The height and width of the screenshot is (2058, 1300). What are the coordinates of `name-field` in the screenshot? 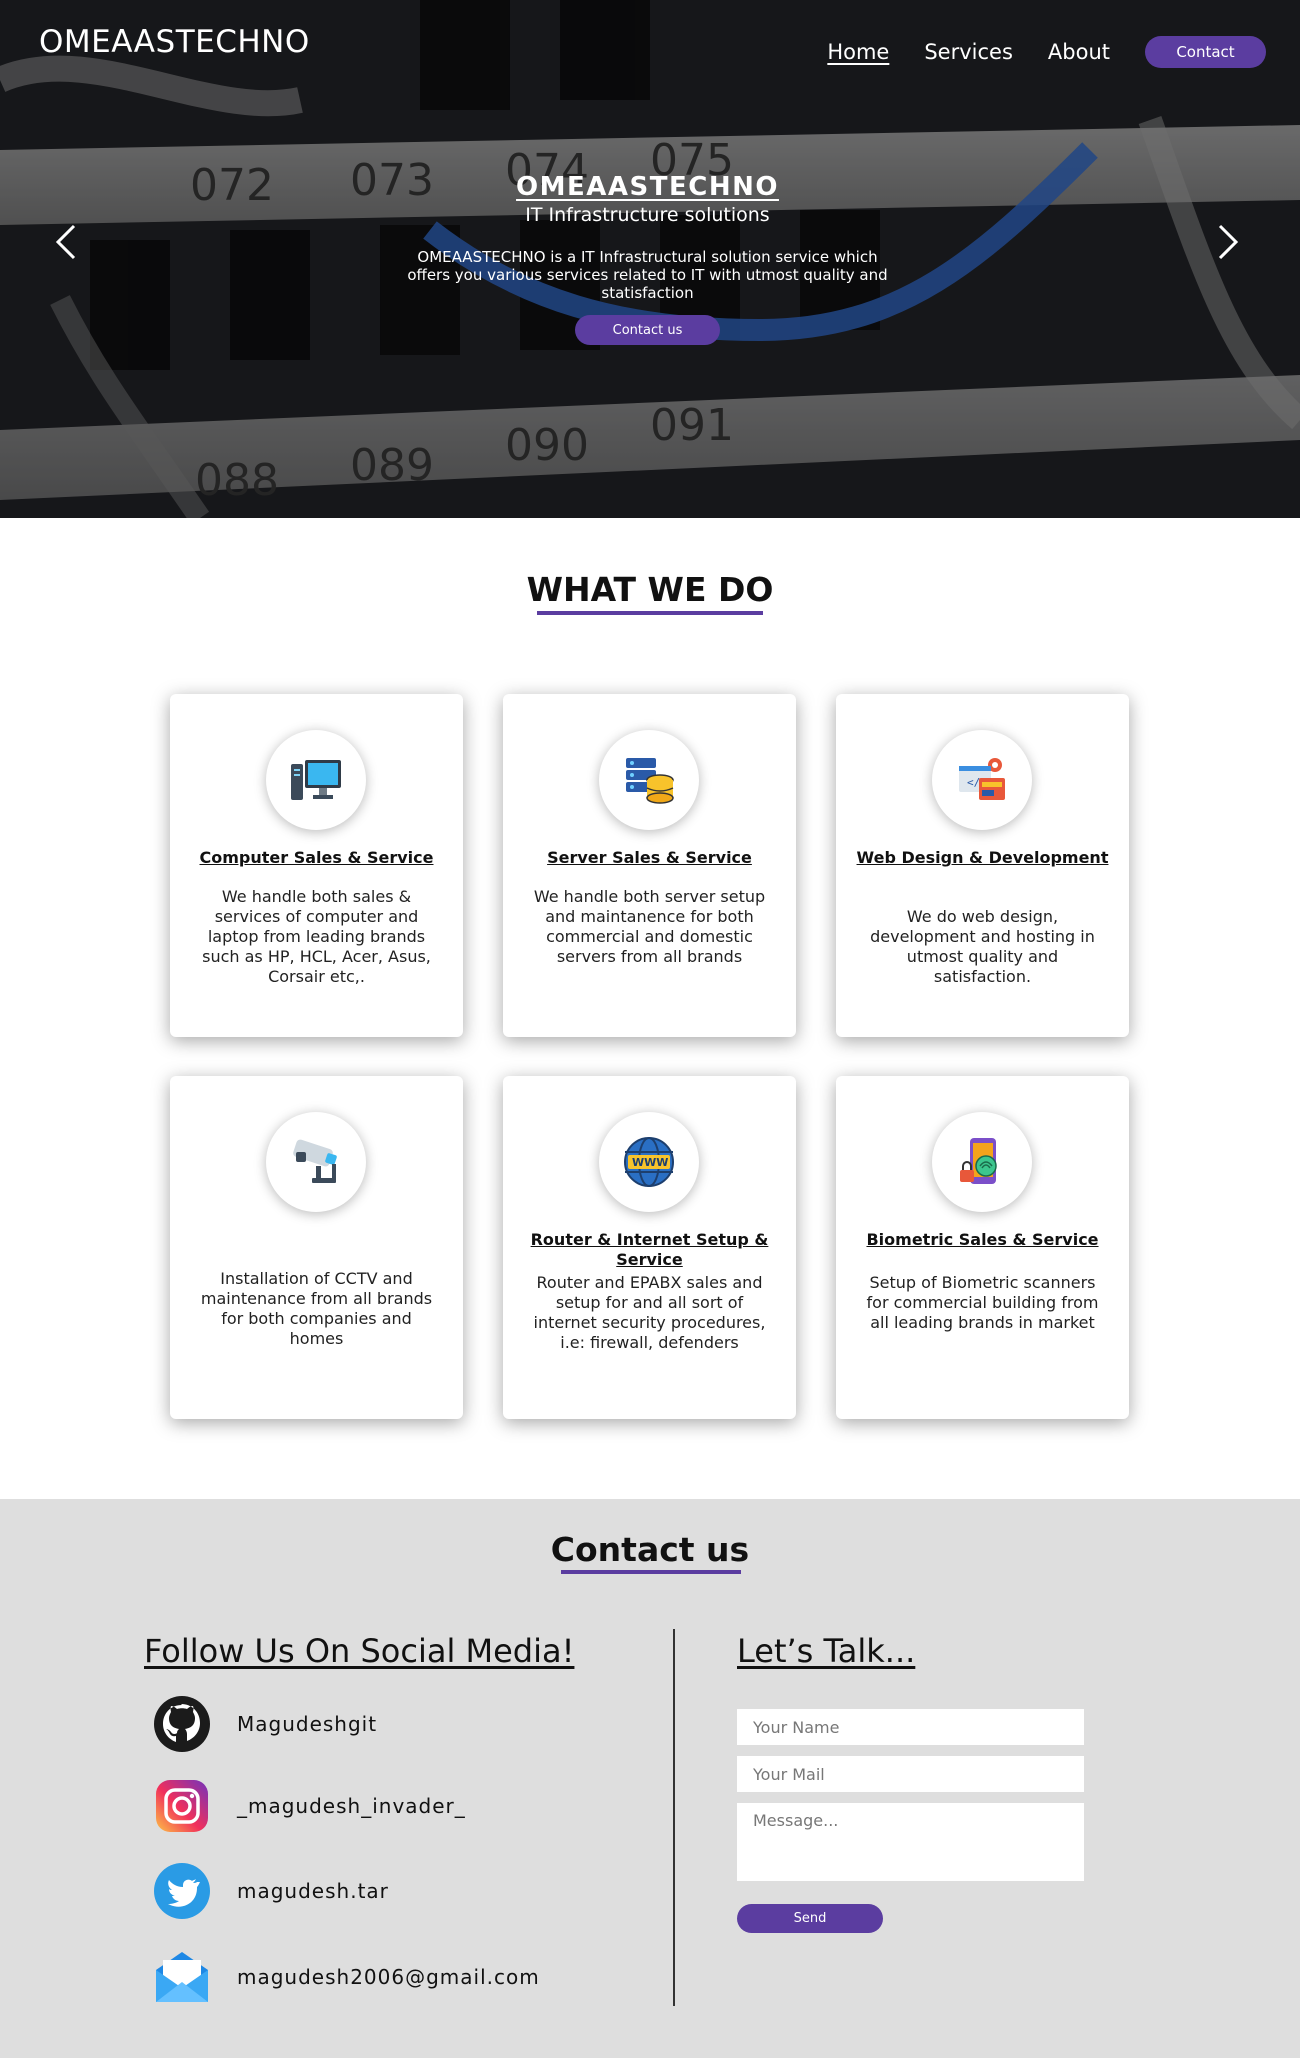 It's located at (910, 1727).